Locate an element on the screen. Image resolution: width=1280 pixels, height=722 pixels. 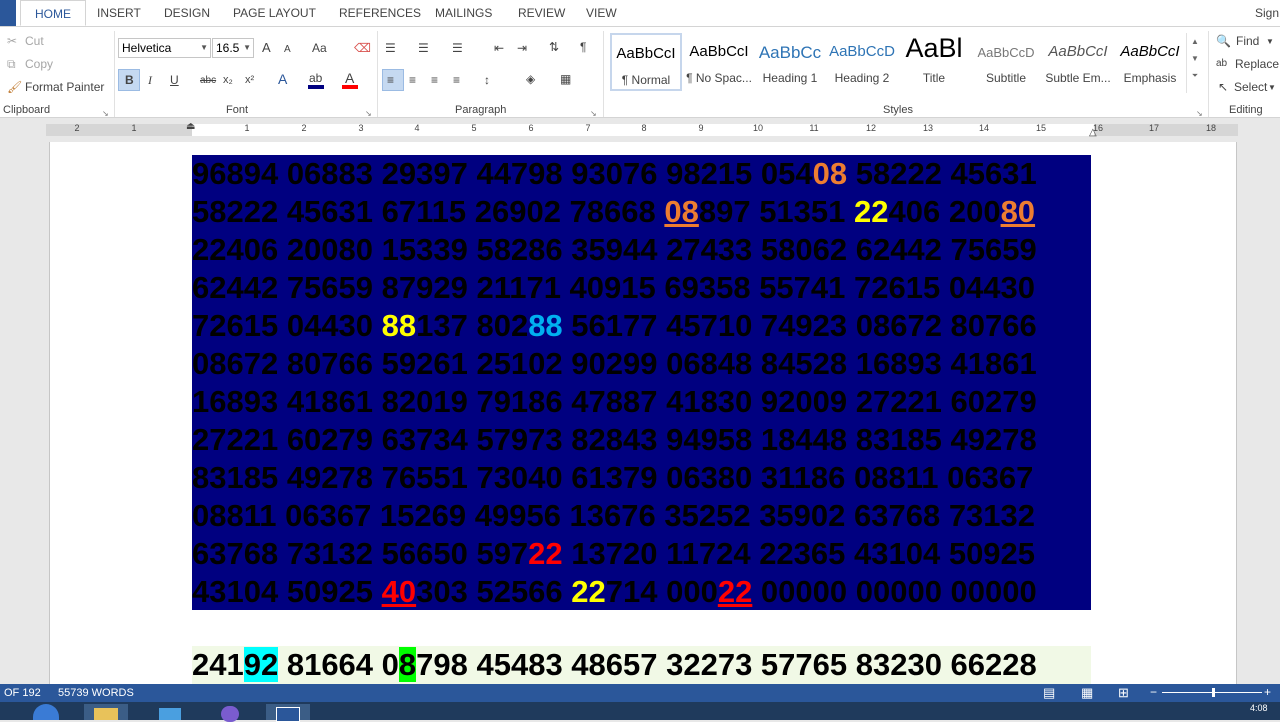
justify-icon: ≡ is located at coordinates (456, 80).